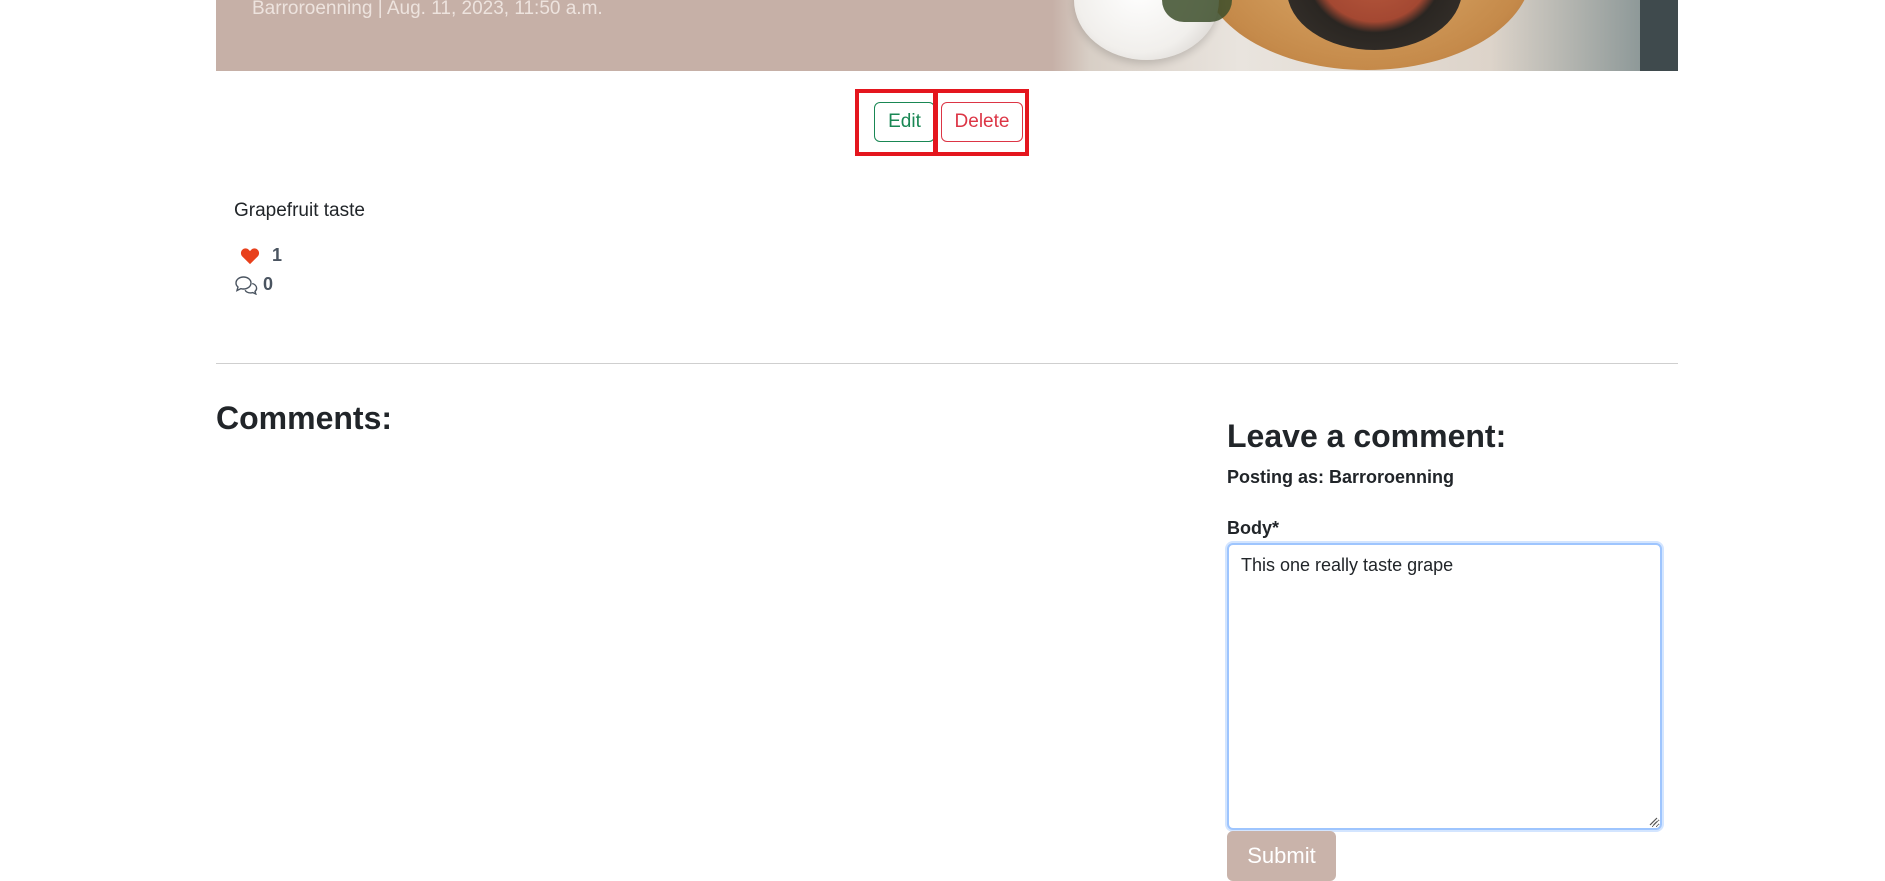 The height and width of the screenshot is (881, 1885). I want to click on like-count: 1, so click(261, 255).